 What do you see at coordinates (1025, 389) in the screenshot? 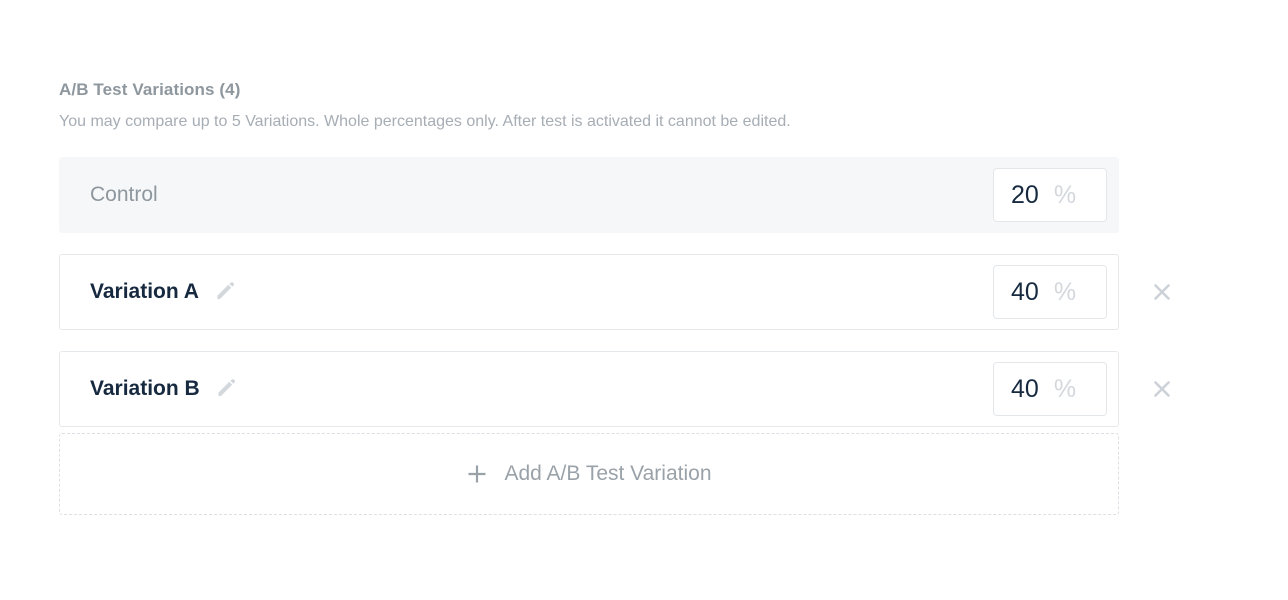
I see `variation-b-percent-value: 40` at bounding box center [1025, 389].